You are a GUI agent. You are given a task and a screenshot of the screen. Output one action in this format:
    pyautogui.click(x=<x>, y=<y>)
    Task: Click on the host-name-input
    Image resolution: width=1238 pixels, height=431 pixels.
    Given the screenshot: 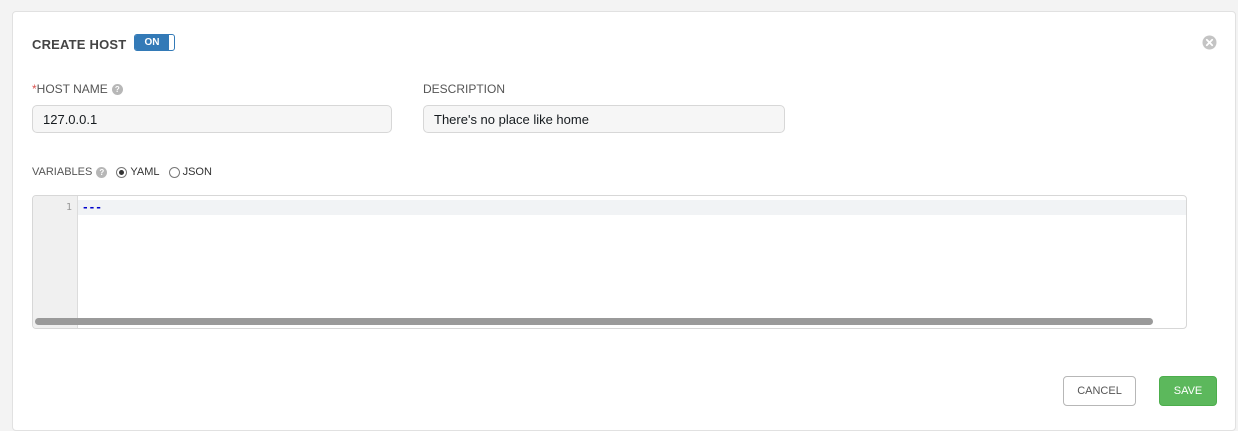 What is the action you would take?
    pyautogui.click(x=212, y=119)
    